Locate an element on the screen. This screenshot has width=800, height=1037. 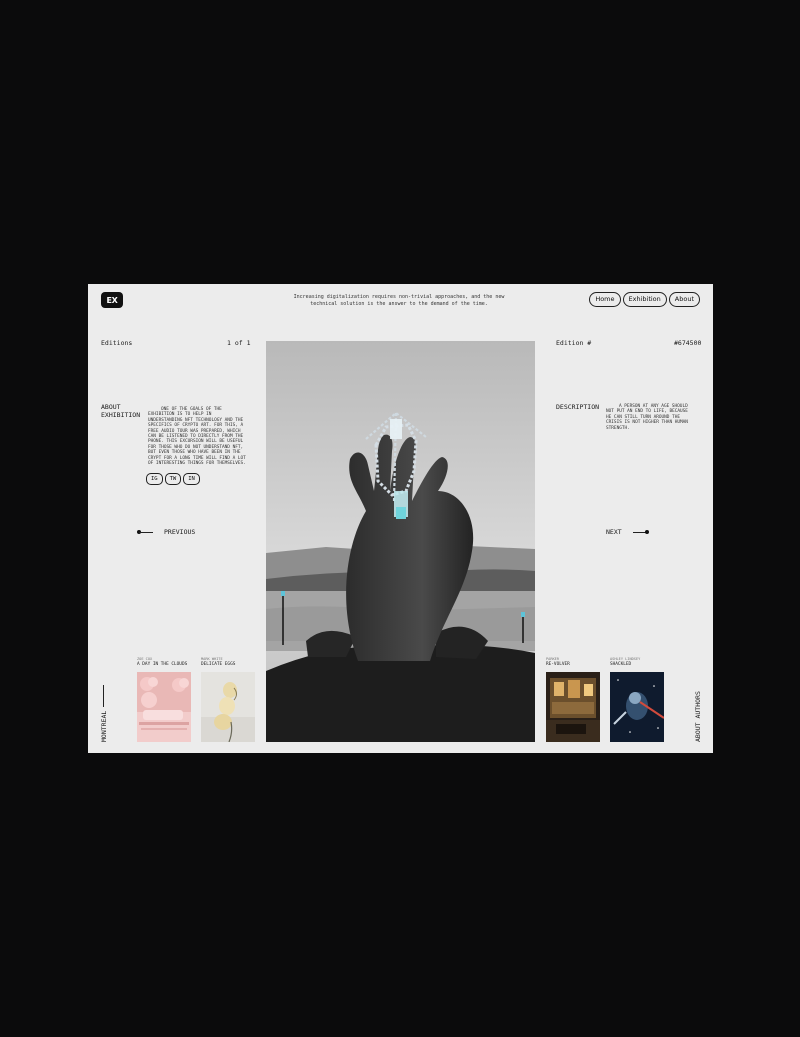
thumb-shackled is located at coordinates (637, 707).